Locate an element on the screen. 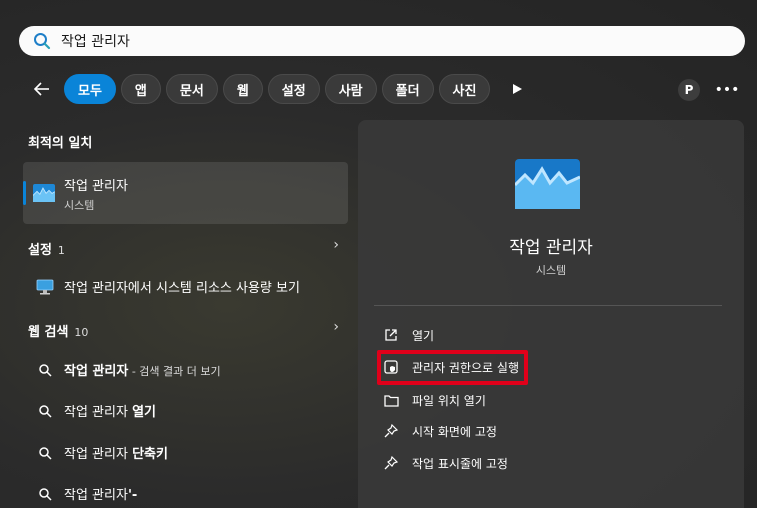 Image resolution: width=757 pixels, height=508 pixels. filter-web: 웹 is located at coordinates (242, 89).